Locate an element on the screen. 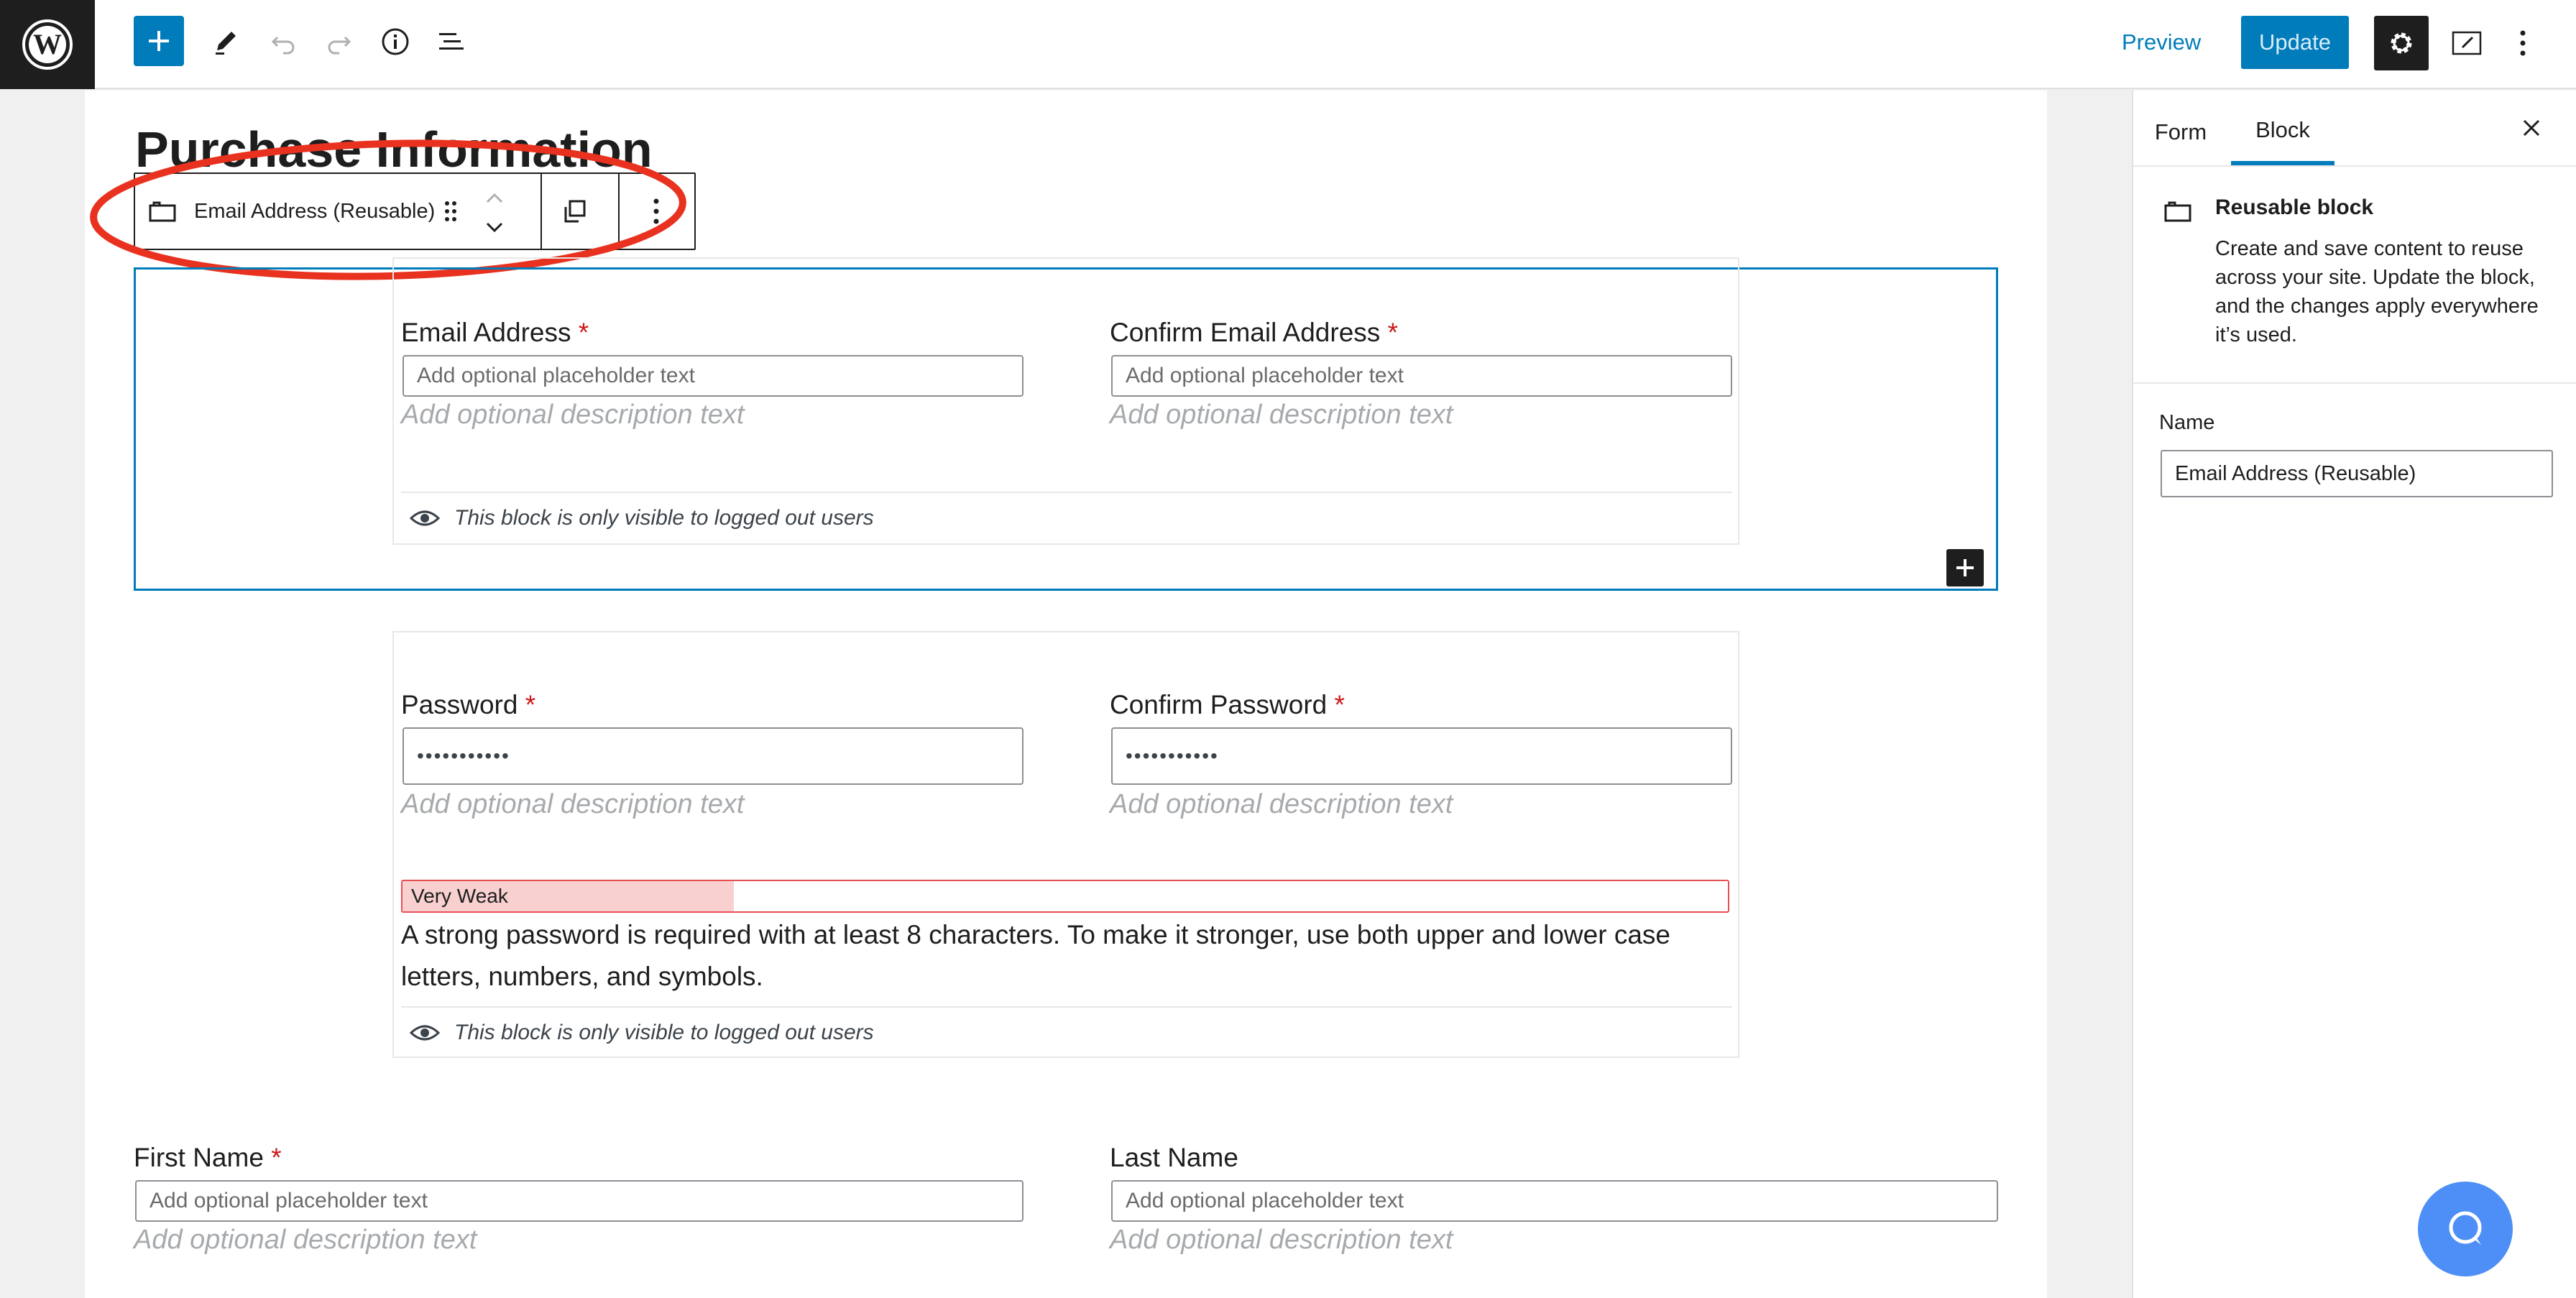 The width and height of the screenshot is (2576, 1298). strength-label: Very Weak is located at coordinates (459, 896).